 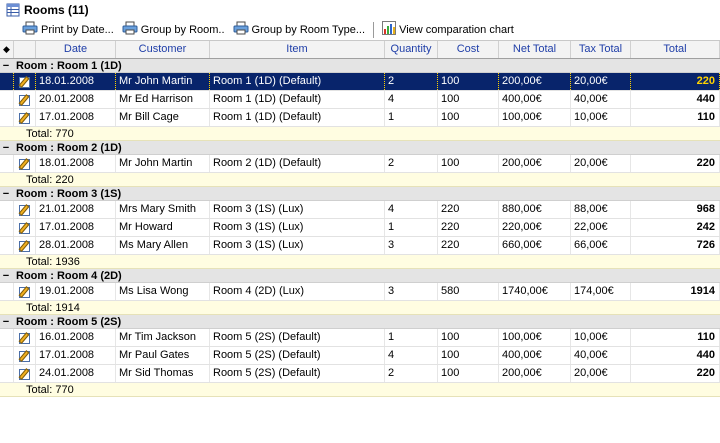 What do you see at coordinates (411, 245) in the screenshot?
I see `cell-quantity: 3` at bounding box center [411, 245].